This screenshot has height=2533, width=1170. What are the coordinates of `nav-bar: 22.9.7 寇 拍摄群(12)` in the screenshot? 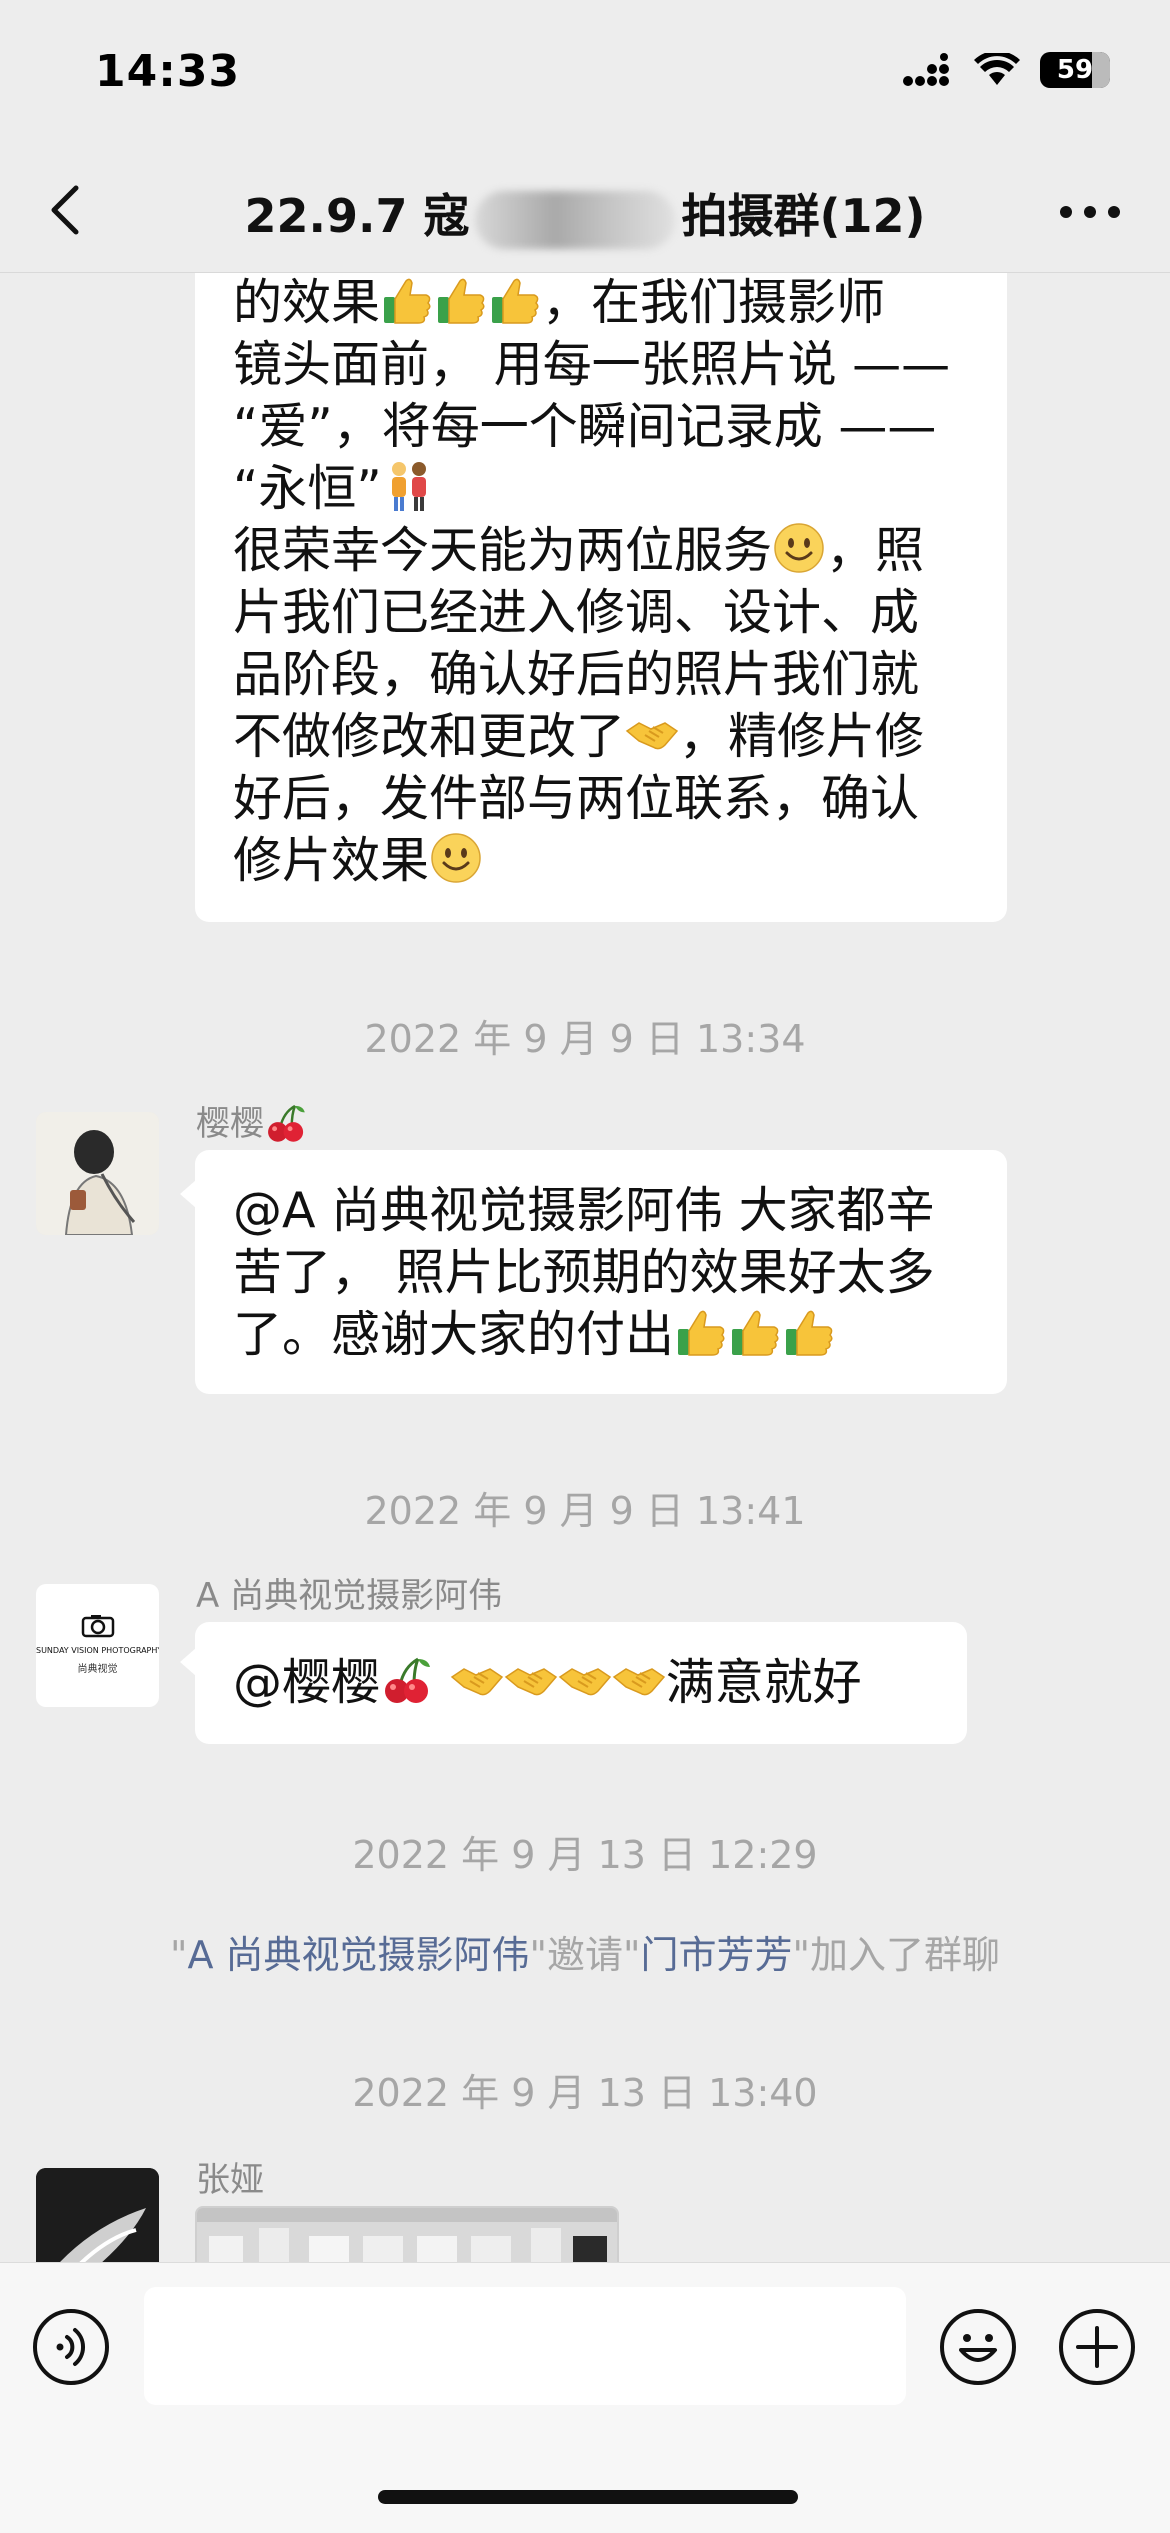 It's located at (585, 211).